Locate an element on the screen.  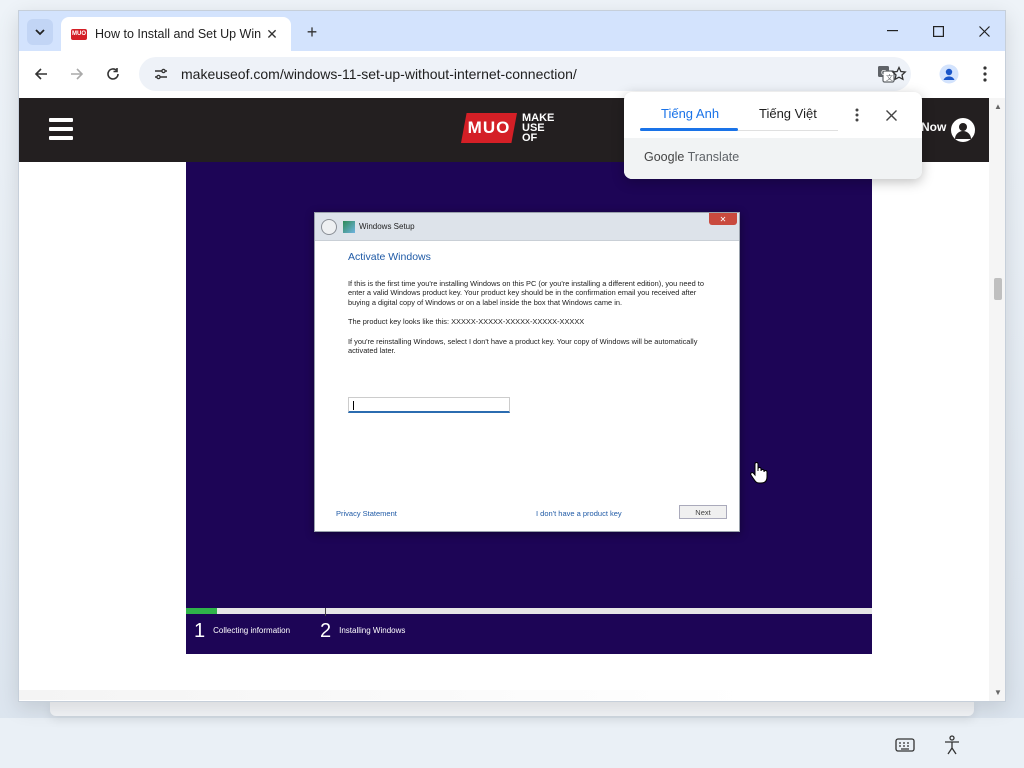
reload-icon is located at coordinates (113, 74).